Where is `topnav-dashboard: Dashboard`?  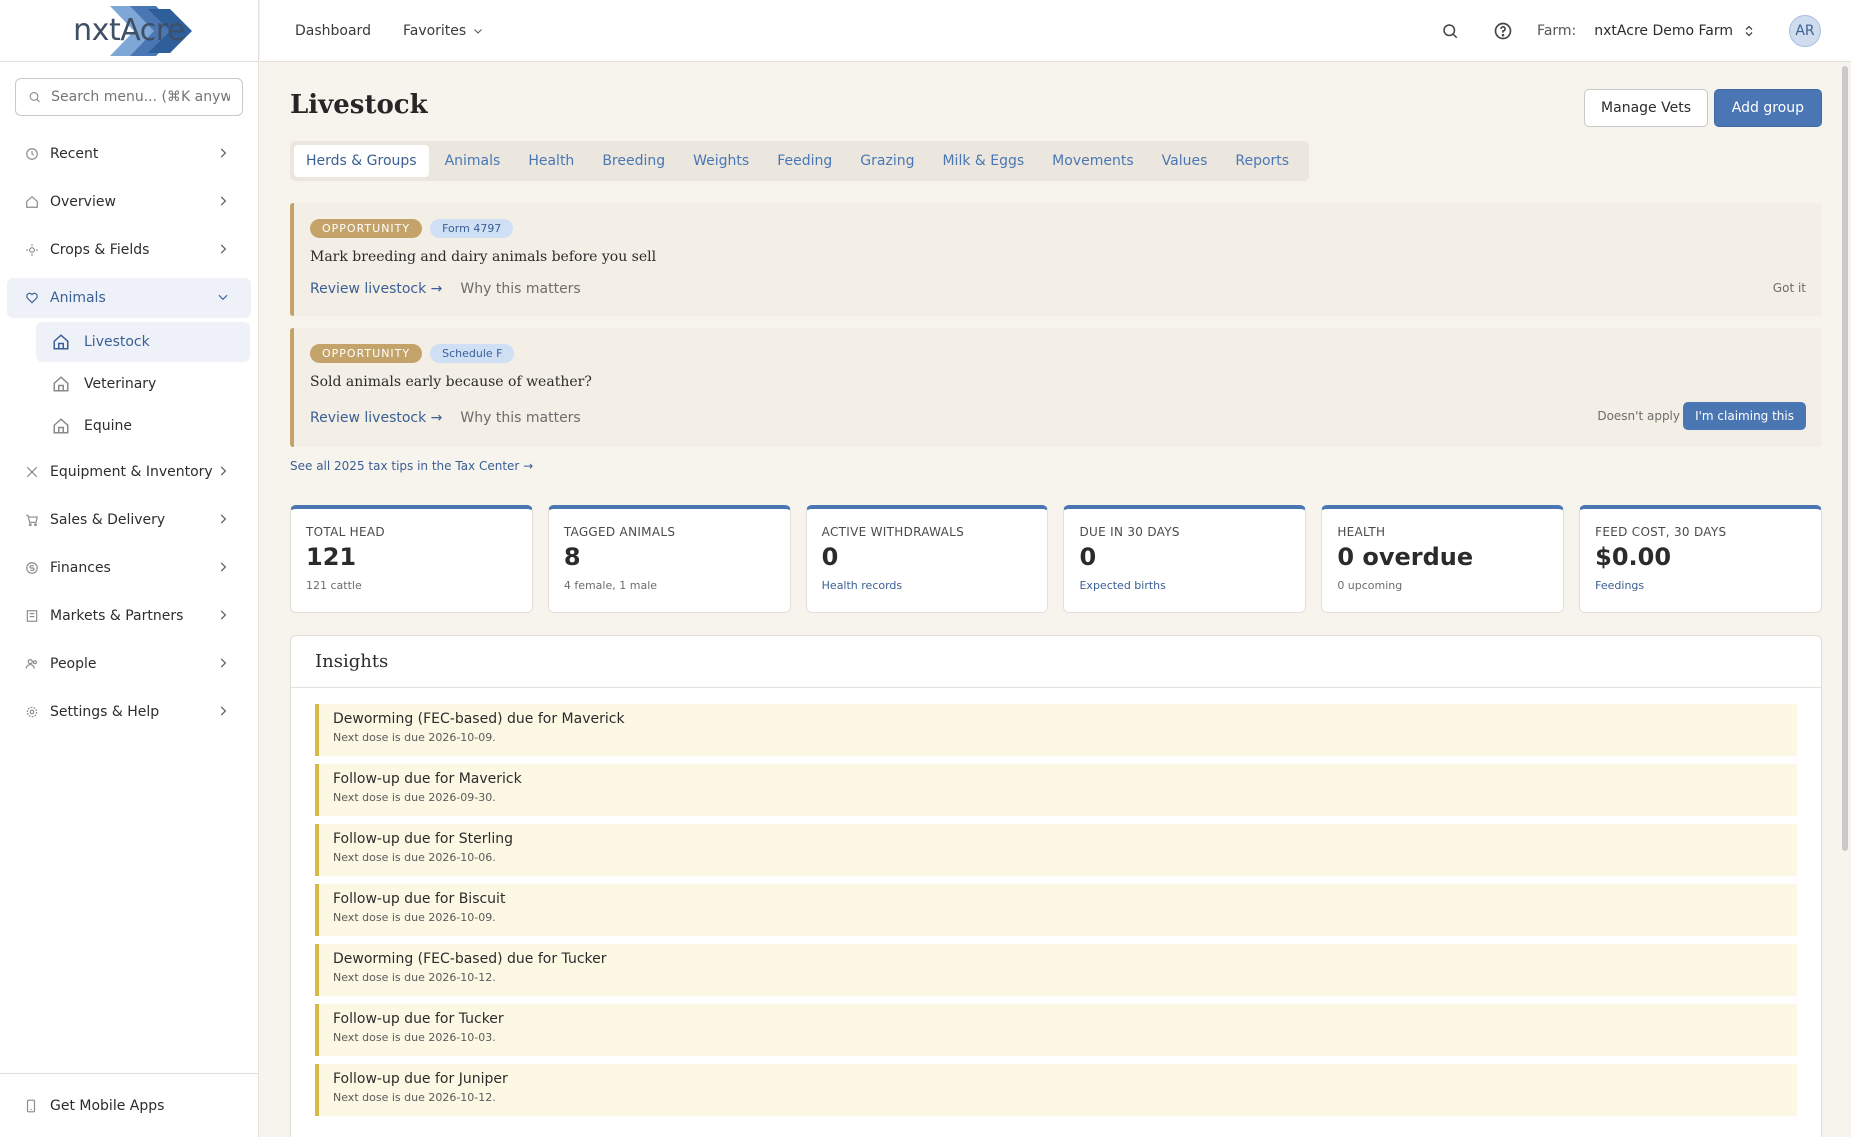
topnav-dashboard: Dashboard is located at coordinates (333, 31).